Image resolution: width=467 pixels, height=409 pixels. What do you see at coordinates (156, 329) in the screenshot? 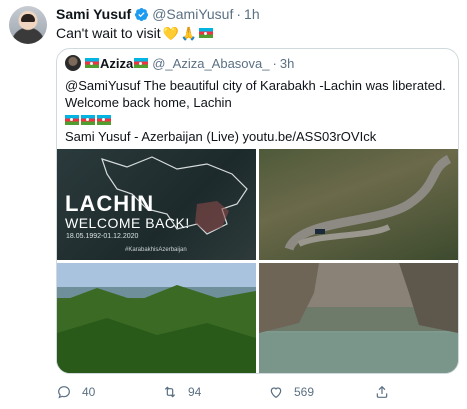
I see `hills-illustration` at bounding box center [156, 329].